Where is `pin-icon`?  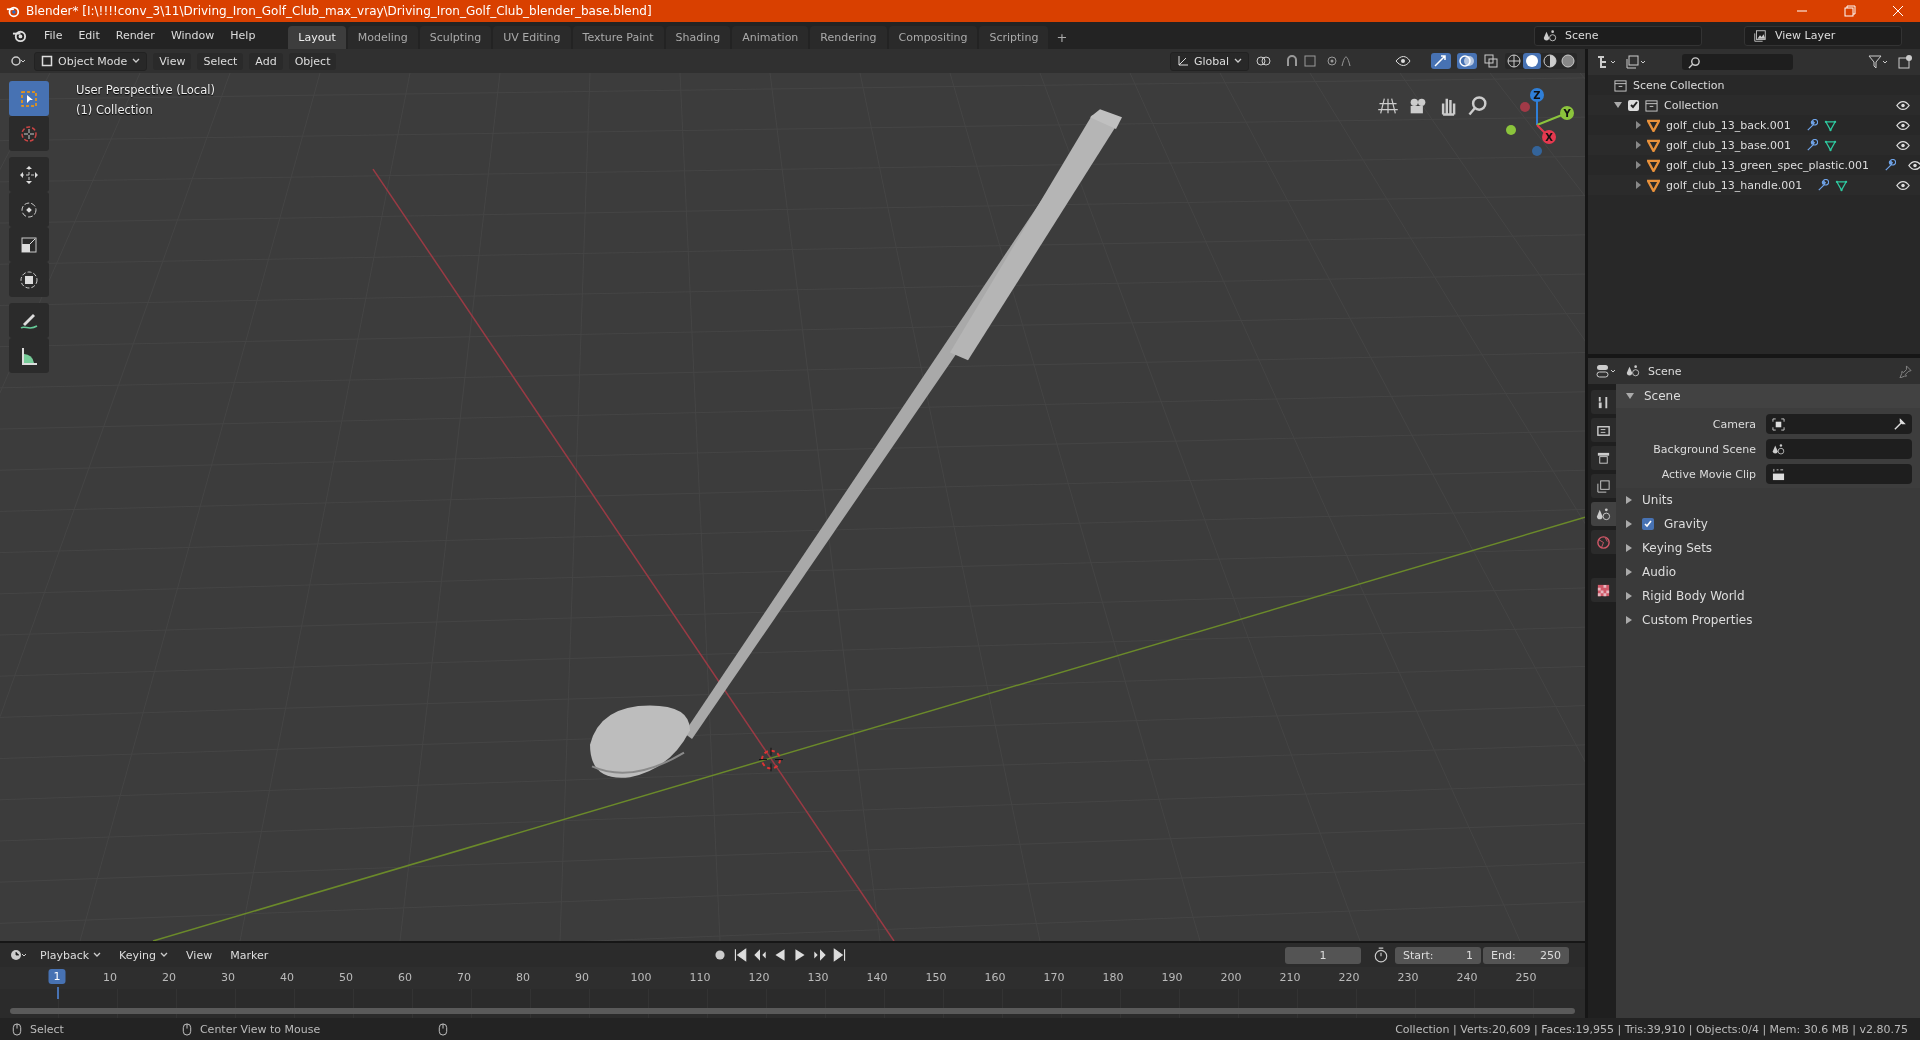
pin-icon is located at coordinates (1905, 371).